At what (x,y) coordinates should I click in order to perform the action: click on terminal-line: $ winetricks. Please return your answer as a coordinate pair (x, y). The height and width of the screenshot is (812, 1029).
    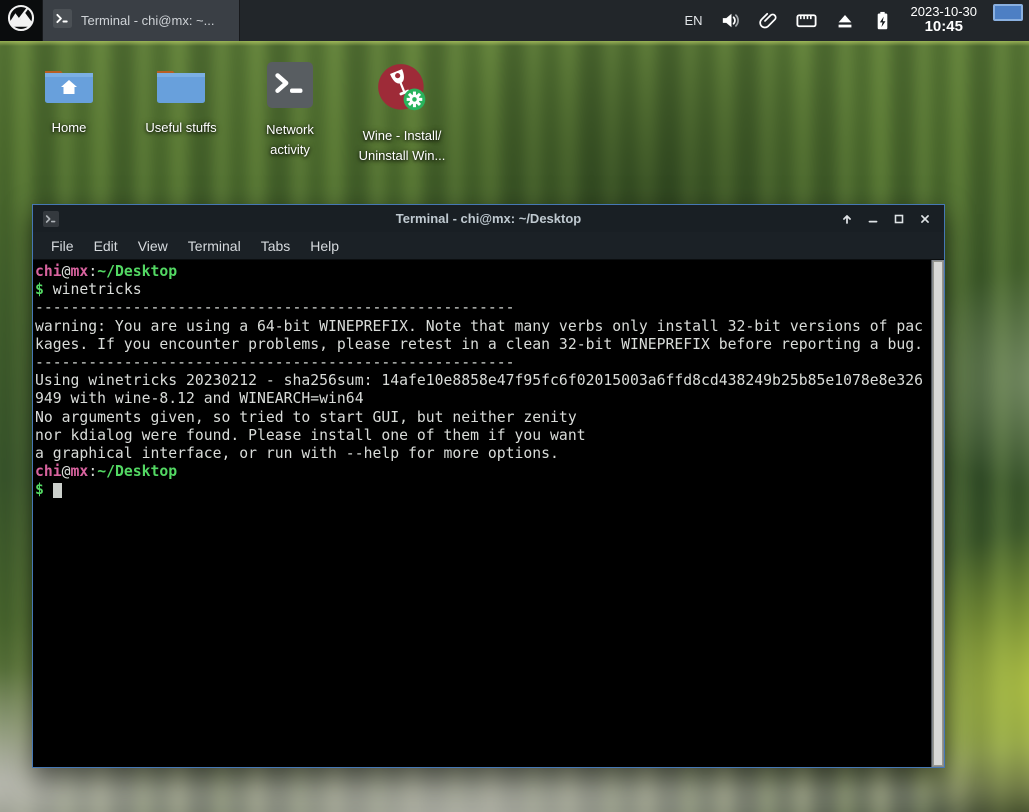
    Looking at the image, I should click on (88, 290).